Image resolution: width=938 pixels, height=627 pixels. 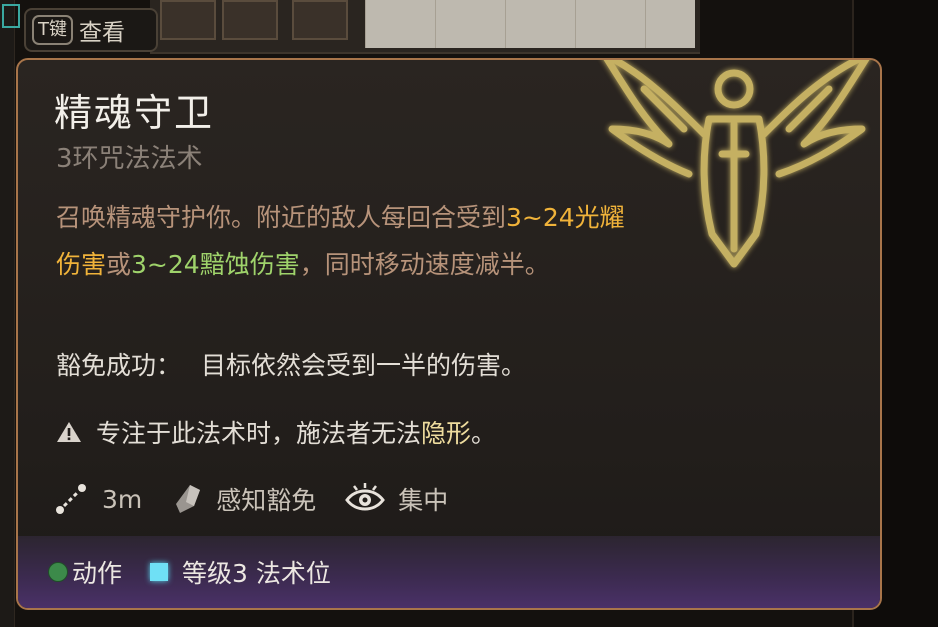 What do you see at coordinates (364, 365) in the screenshot?
I see `save-text: 目标依然会受到一半的伤害。` at bounding box center [364, 365].